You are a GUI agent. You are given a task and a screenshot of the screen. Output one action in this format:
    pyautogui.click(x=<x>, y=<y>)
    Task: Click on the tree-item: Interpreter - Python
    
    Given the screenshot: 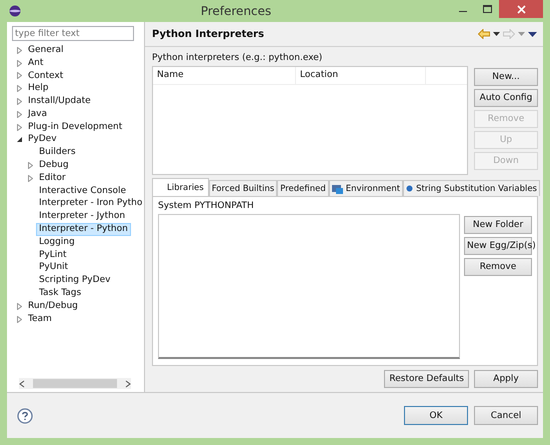 What is the action you would take?
    pyautogui.click(x=83, y=229)
    